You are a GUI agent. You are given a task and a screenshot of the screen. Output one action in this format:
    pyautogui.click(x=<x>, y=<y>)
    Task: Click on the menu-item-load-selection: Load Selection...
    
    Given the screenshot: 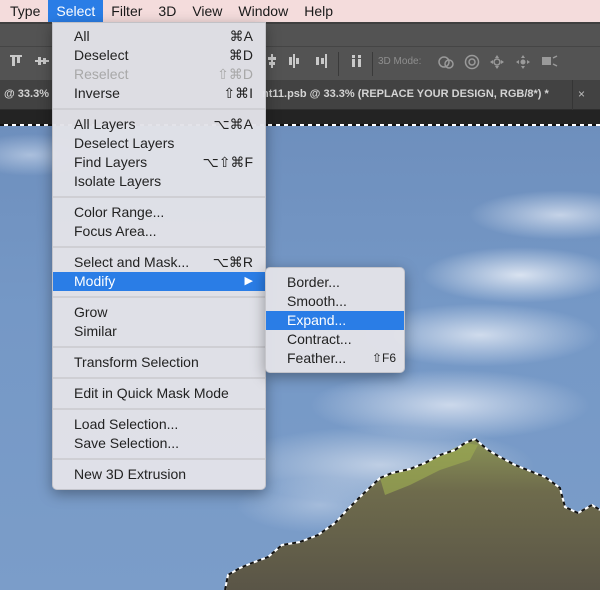 What is the action you would take?
    pyautogui.click(x=159, y=424)
    